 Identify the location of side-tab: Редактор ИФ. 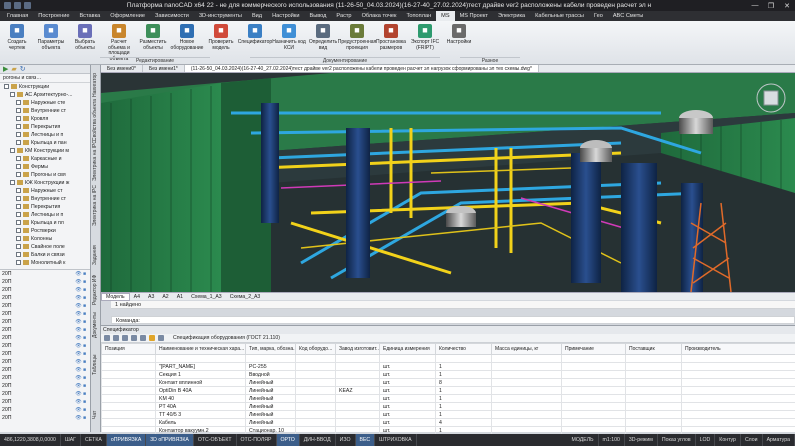
(96, 290).